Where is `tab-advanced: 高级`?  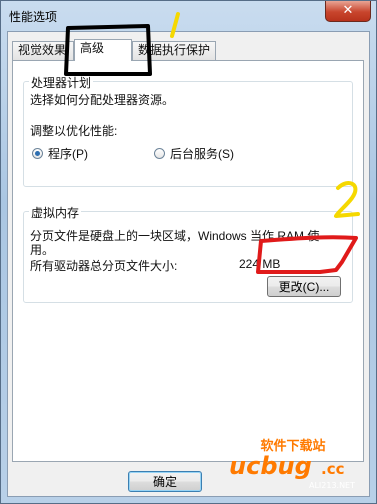 tab-advanced: 高级 is located at coordinates (103, 50).